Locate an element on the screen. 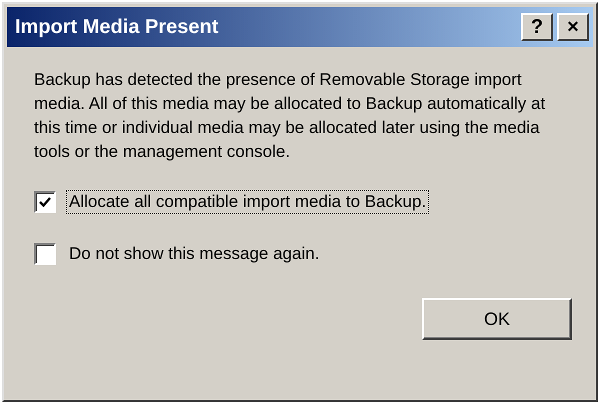 This screenshot has height=404, width=599. close-button: × is located at coordinates (573, 27).